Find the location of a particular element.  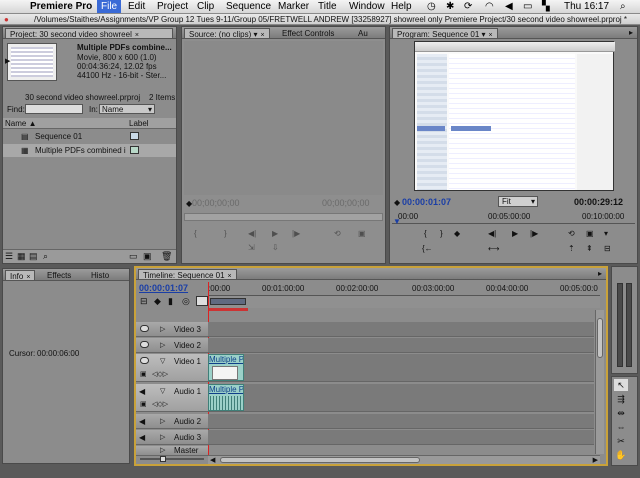

program-tc-current: 00:00:01:07 is located at coordinates (426, 202).